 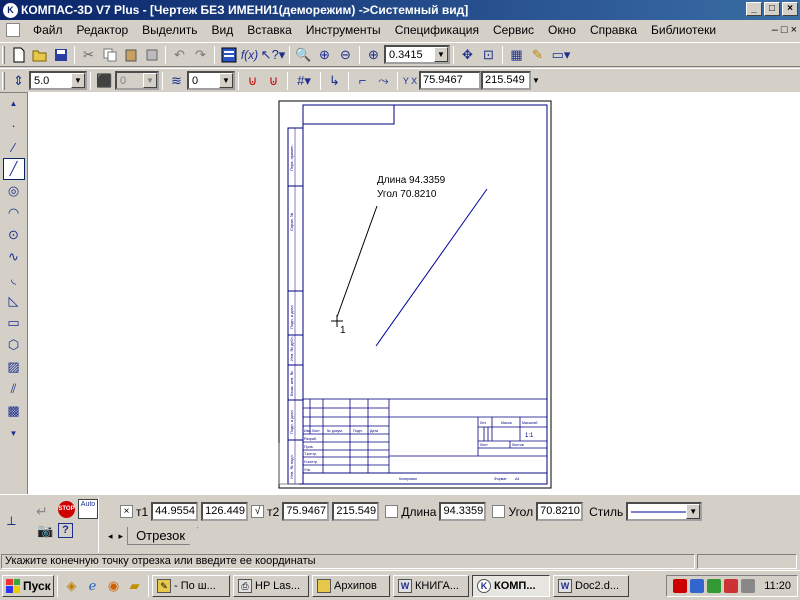 What do you see at coordinates (14, 125) in the screenshot?
I see `point-icon: ·` at bounding box center [14, 125].